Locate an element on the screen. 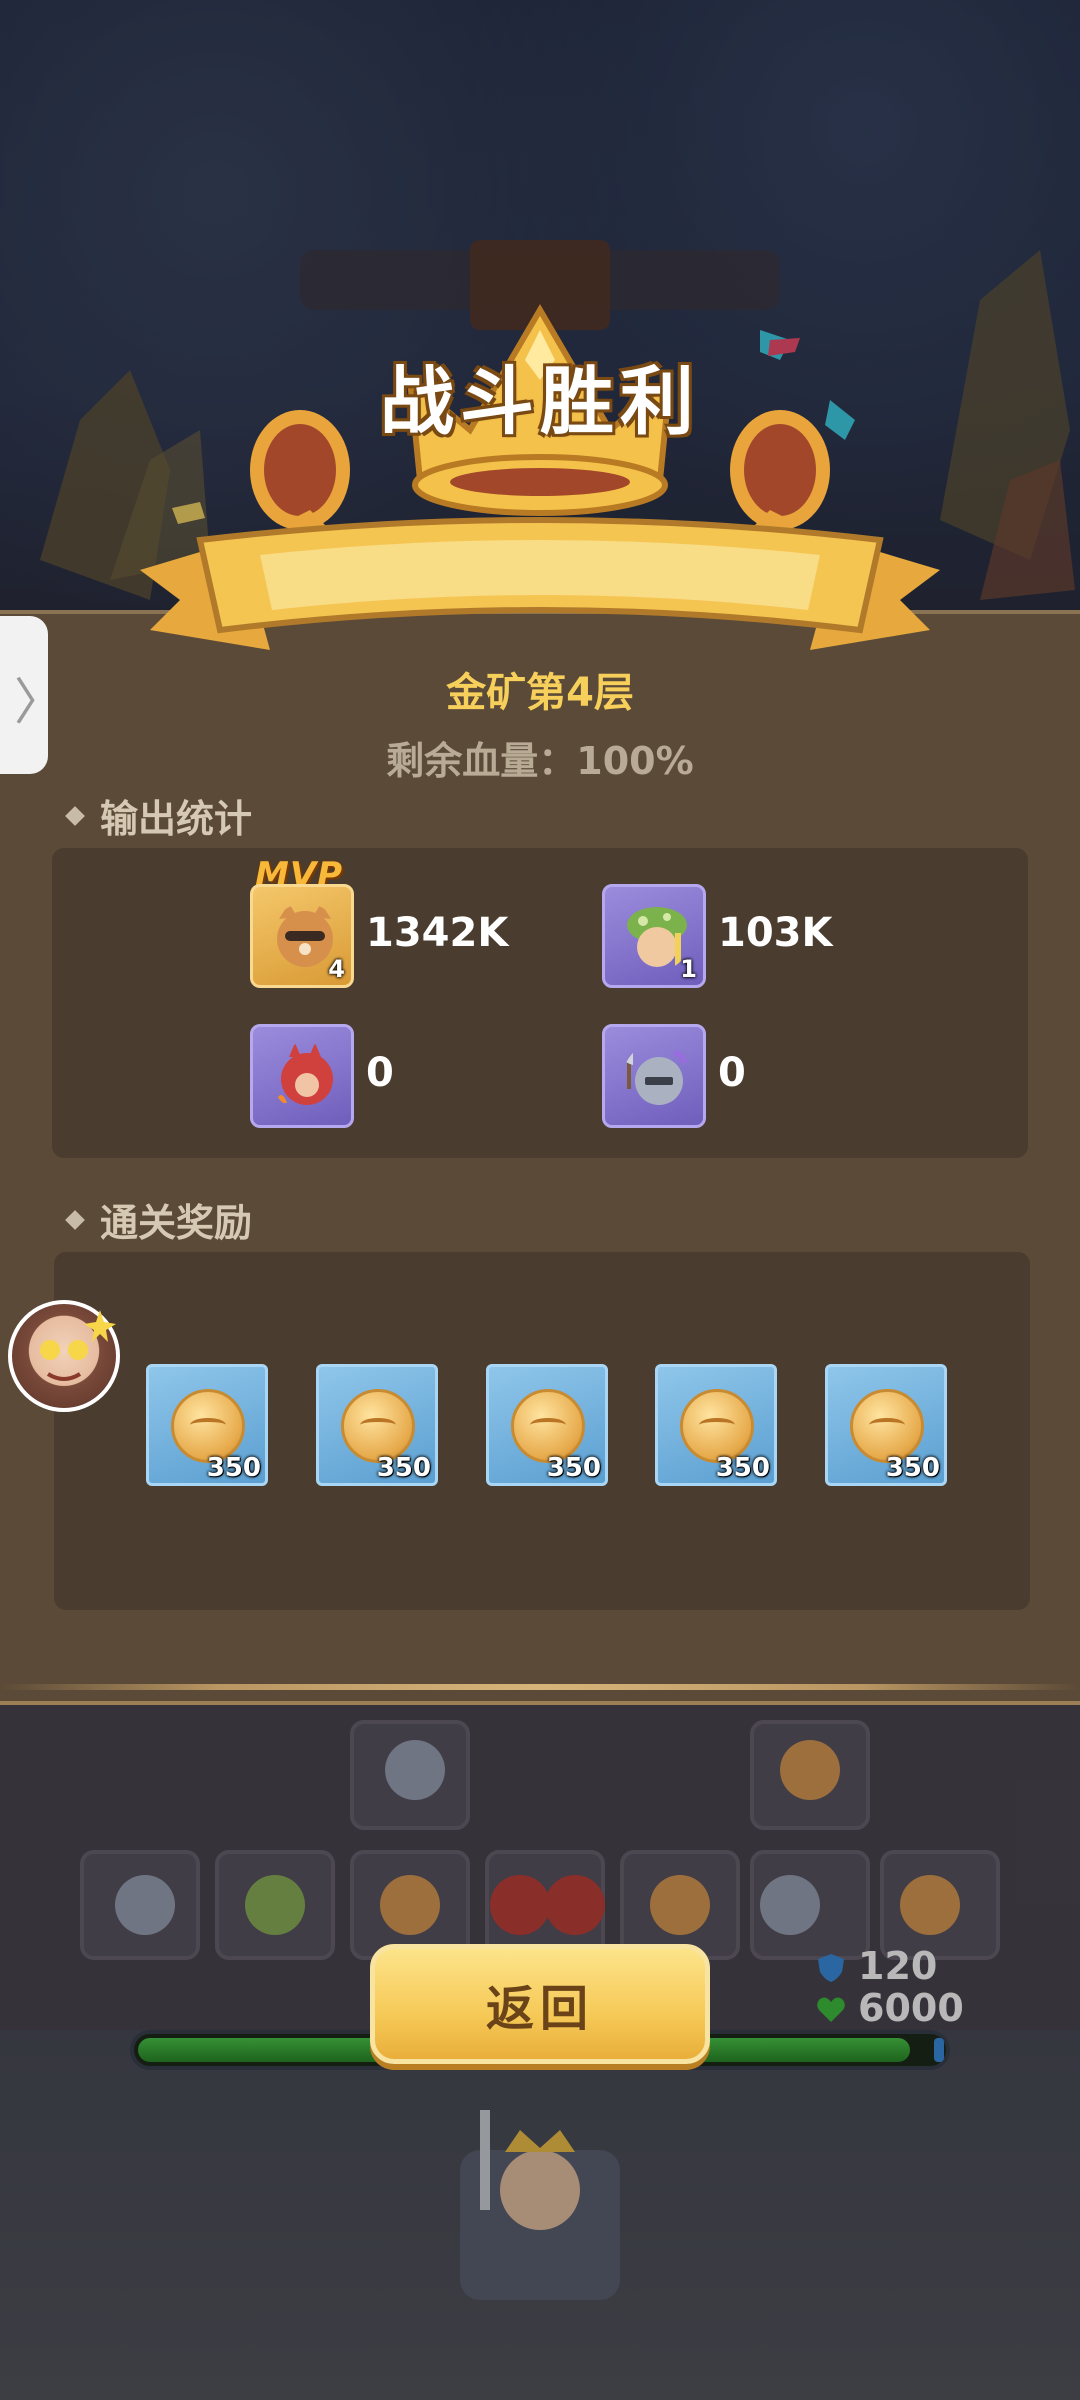 The height and width of the screenshot is (2400, 1080). floating-assistant-avatar is located at coordinates (64, 1356).